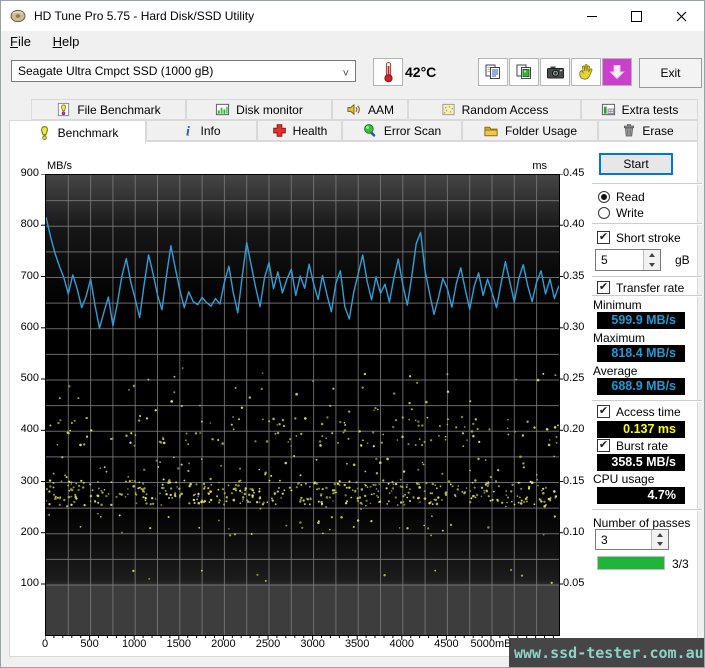 Image resolution: width=705 pixels, height=668 pixels. I want to click on write-label: Write, so click(630, 213).